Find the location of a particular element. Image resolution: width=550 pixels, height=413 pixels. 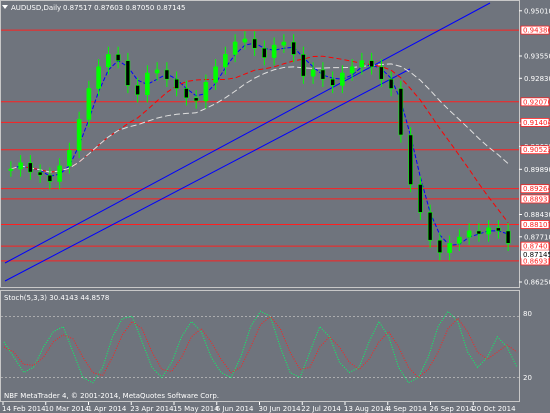

symbol-arrow-icon is located at coordinates (5, 7).